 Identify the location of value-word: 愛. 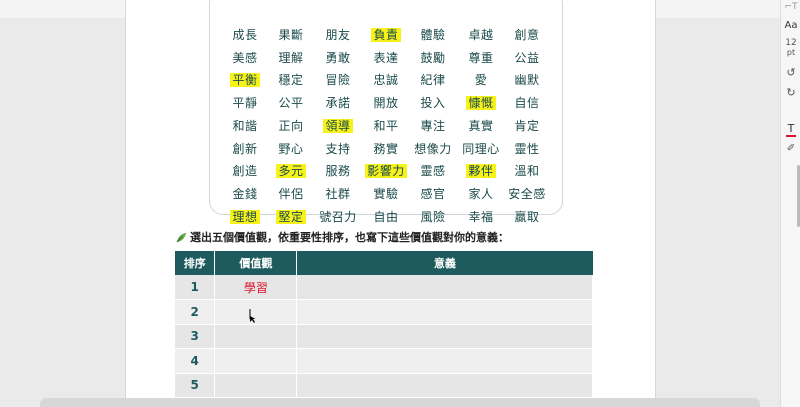
(481, 80).